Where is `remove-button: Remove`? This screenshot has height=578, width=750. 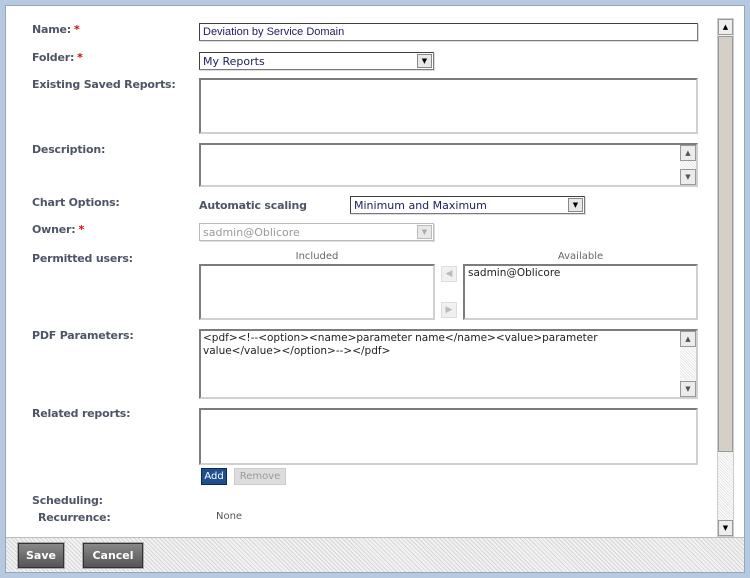 remove-button: Remove is located at coordinates (260, 476).